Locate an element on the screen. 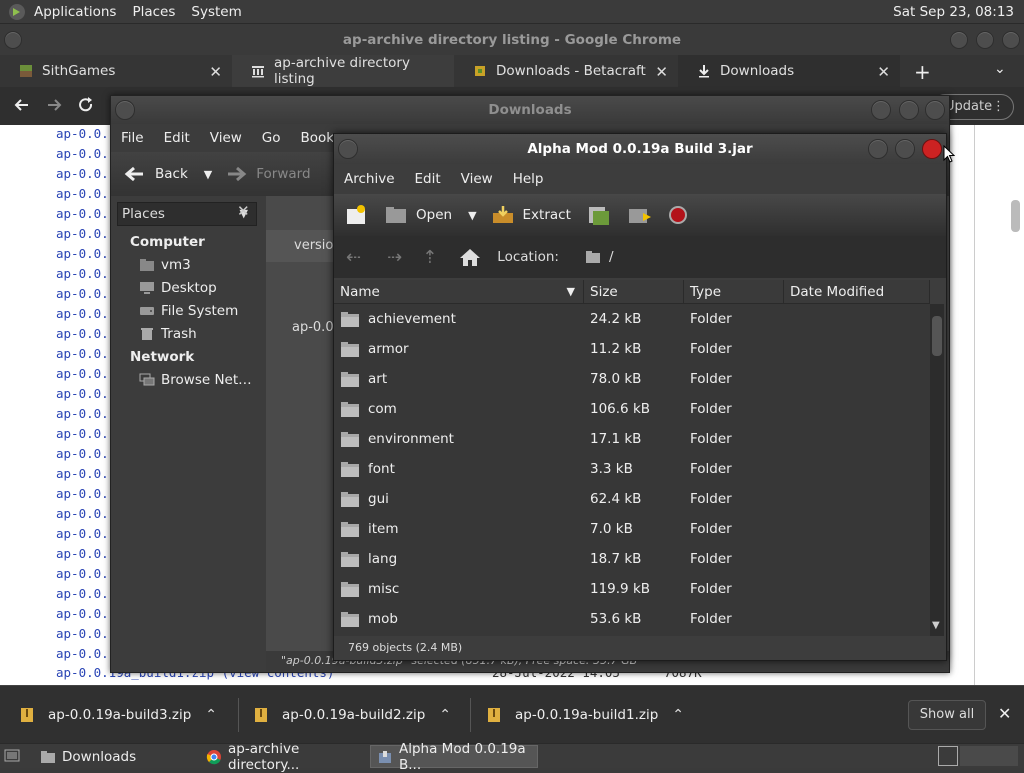 The height and width of the screenshot is (773, 1024). file-row: item 7.0 kB Folder is located at coordinates (632, 529).